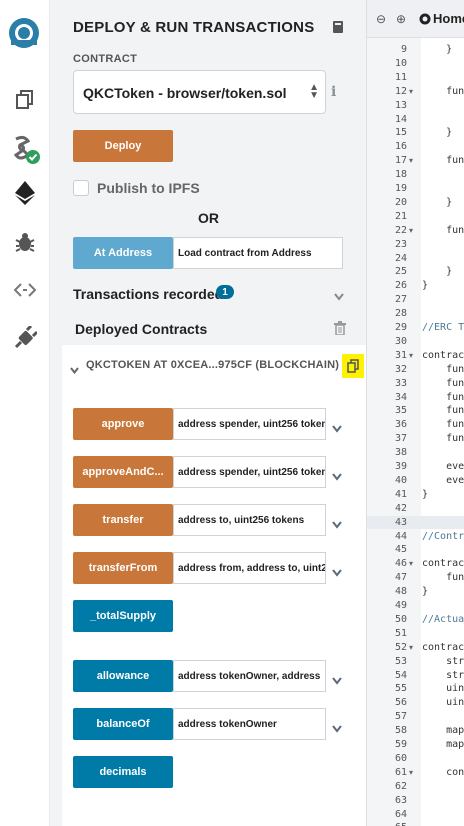 This screenshot has height=826, width=464. I want to click on transactions-recorded-label: Transactions recorded, so click(148, 294).